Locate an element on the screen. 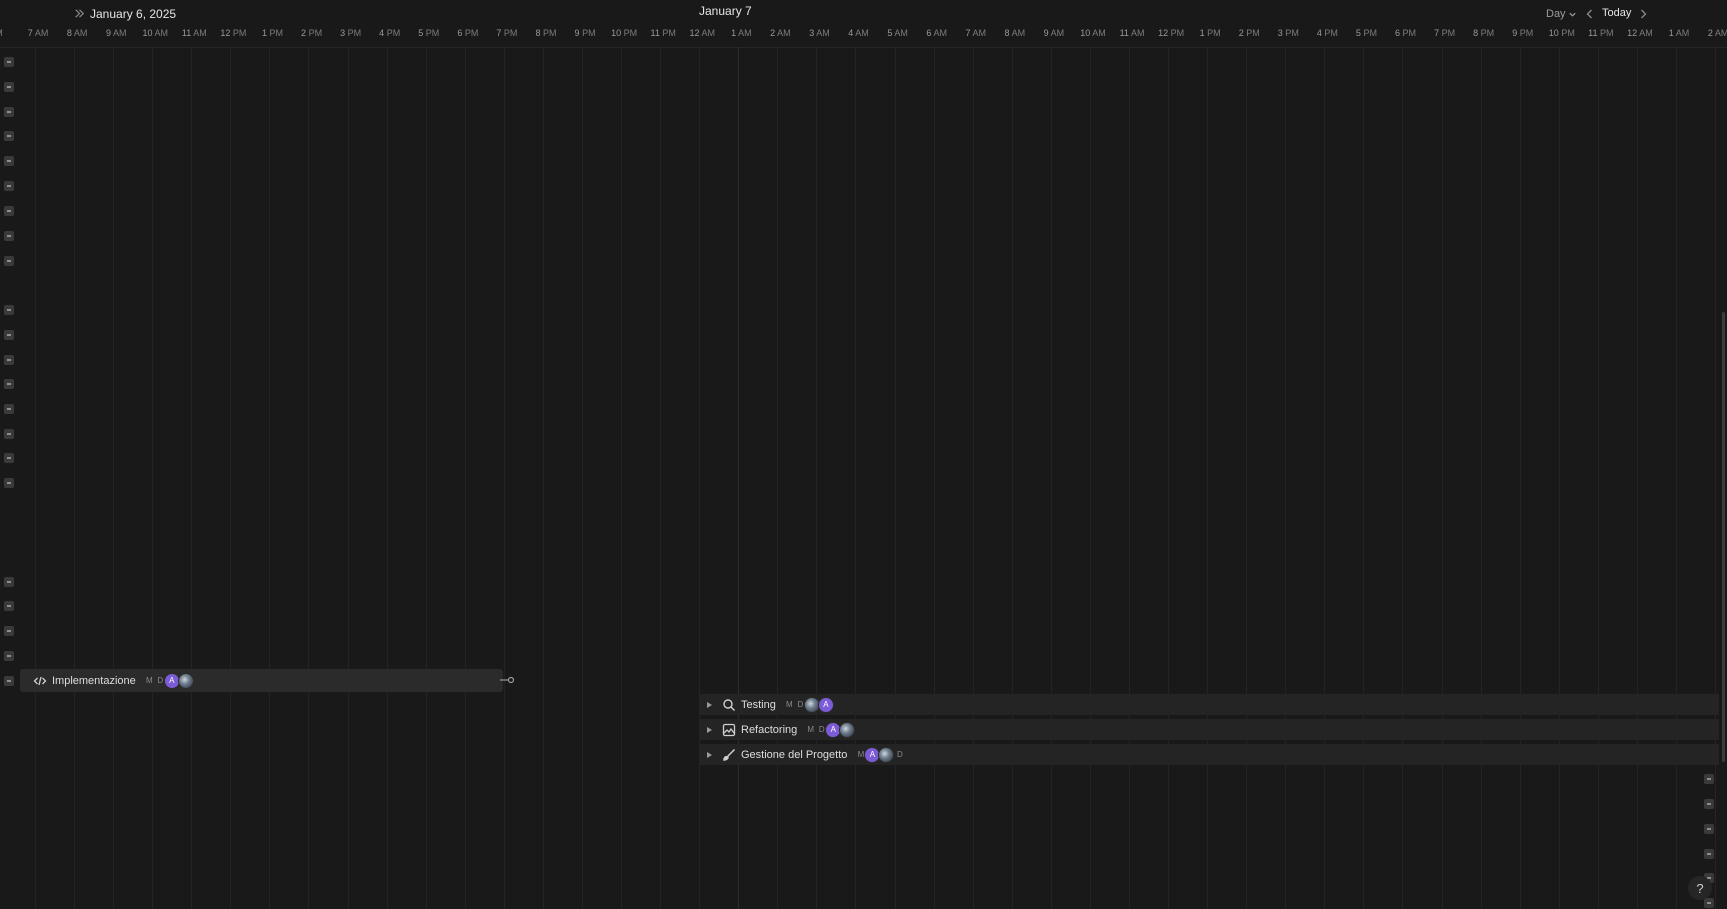 Image resolution: width=1727 pixels, height=909 pixels. hour-number: 7 is located at coordinates (968, 33).